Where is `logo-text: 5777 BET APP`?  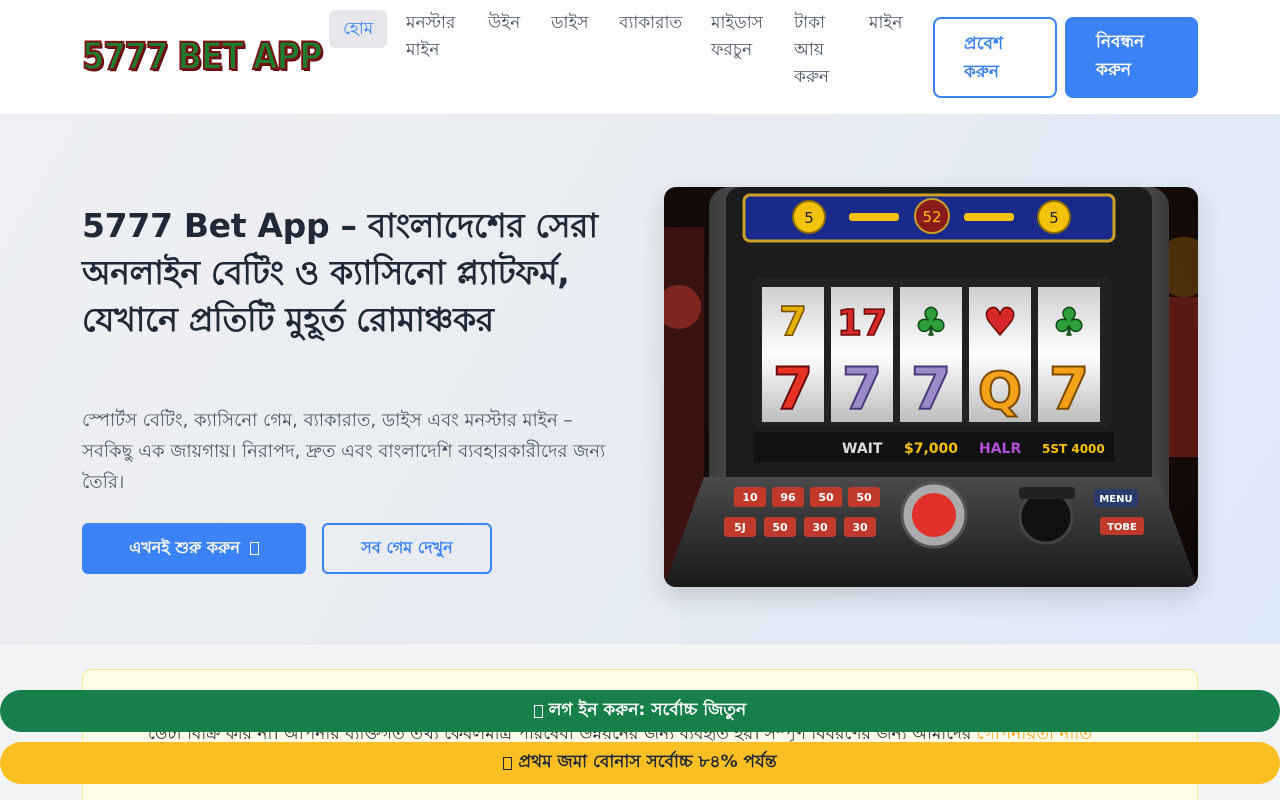
logo-text: 5777 BET APP is located at coordinates (202, 56).